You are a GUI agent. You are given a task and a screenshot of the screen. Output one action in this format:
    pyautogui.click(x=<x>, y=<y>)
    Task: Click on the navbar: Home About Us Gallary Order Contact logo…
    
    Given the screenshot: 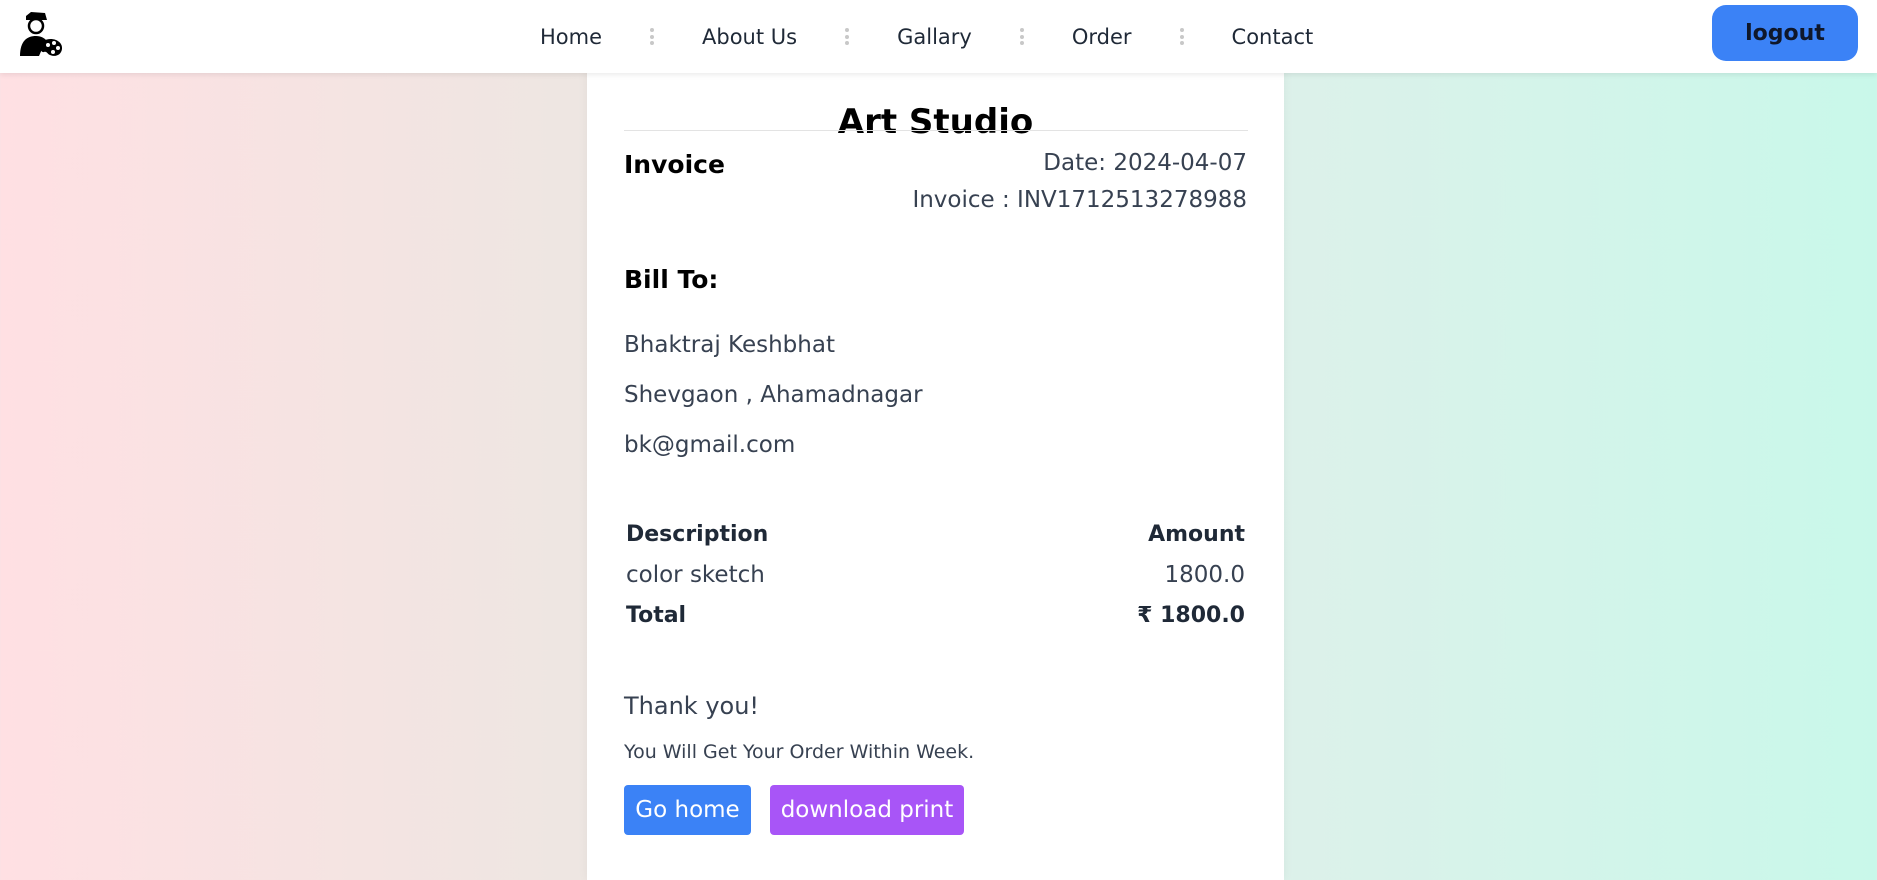 What is the action you would take?
    pyautogui.click(x=938, y=36)
    